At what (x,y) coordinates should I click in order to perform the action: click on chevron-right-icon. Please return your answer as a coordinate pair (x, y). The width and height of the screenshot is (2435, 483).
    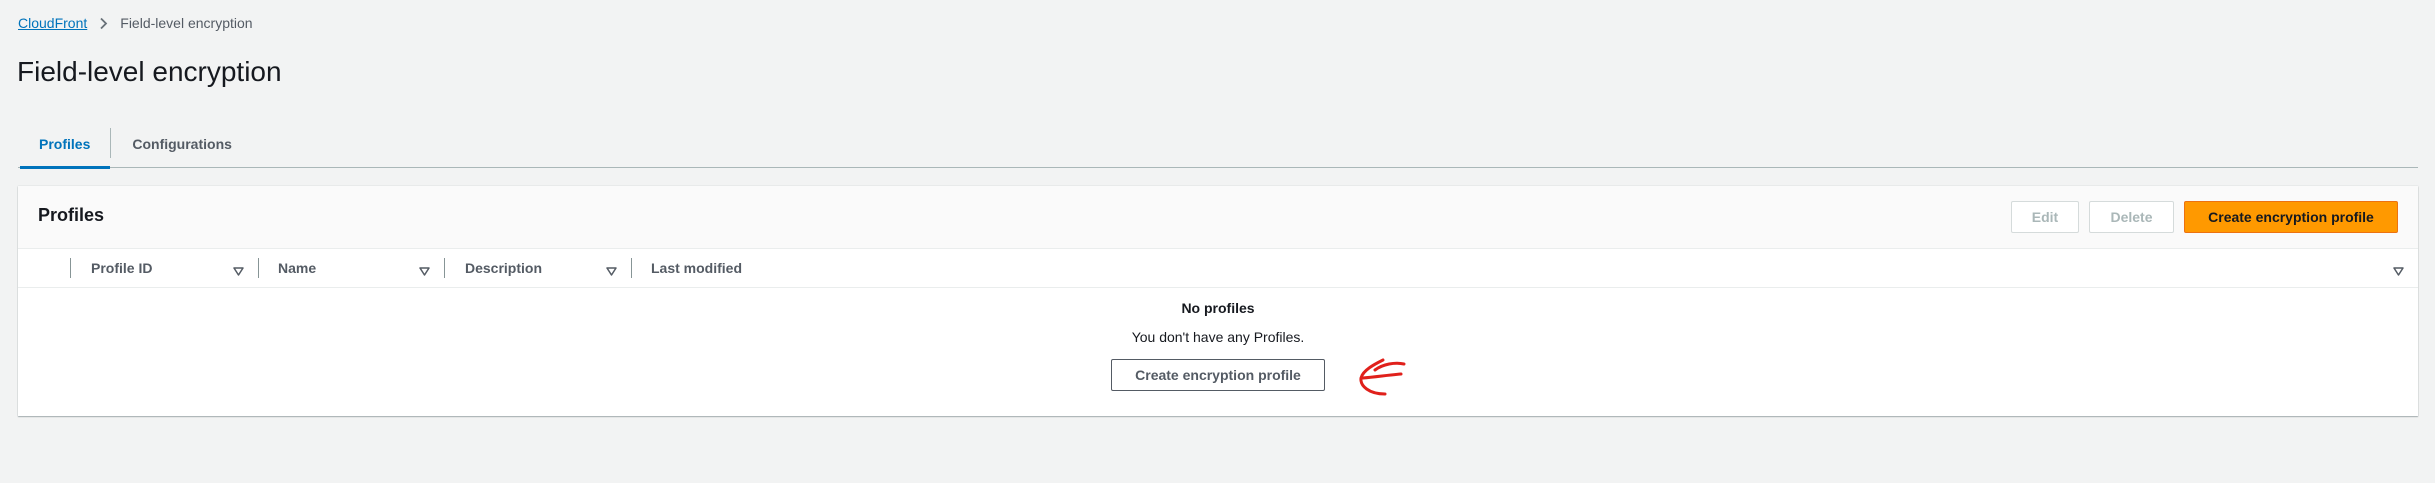
    Looking at the image, I should click on (103, 23).